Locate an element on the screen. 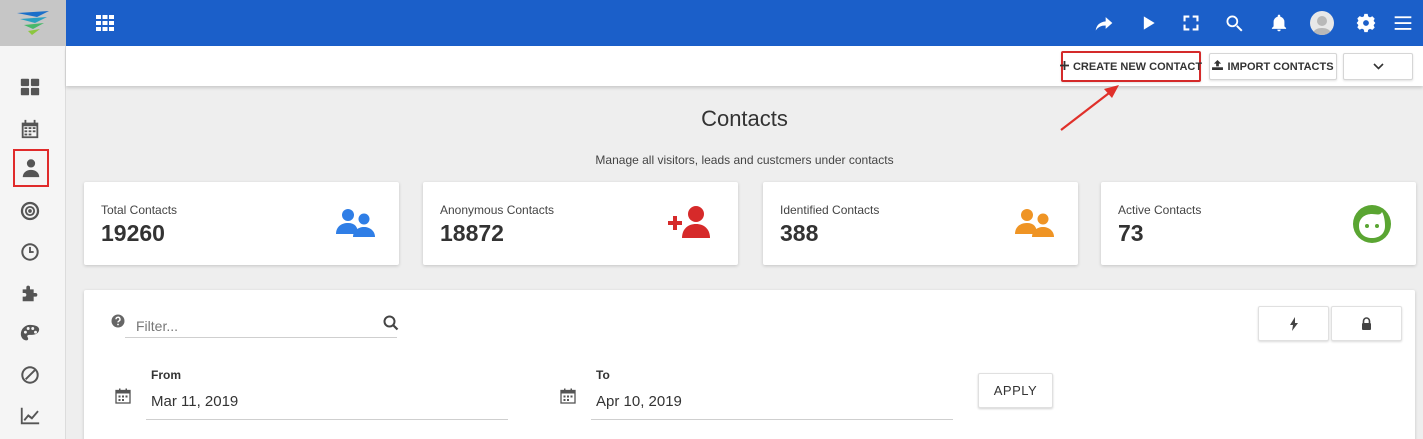 The image size is (1423, 439). dashboard-icon is located at coordinates (30, 87).